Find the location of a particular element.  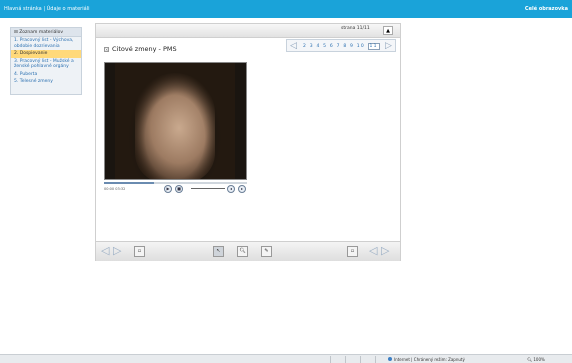

last-page-icon: ▫ is located at coordinates (352, 251).